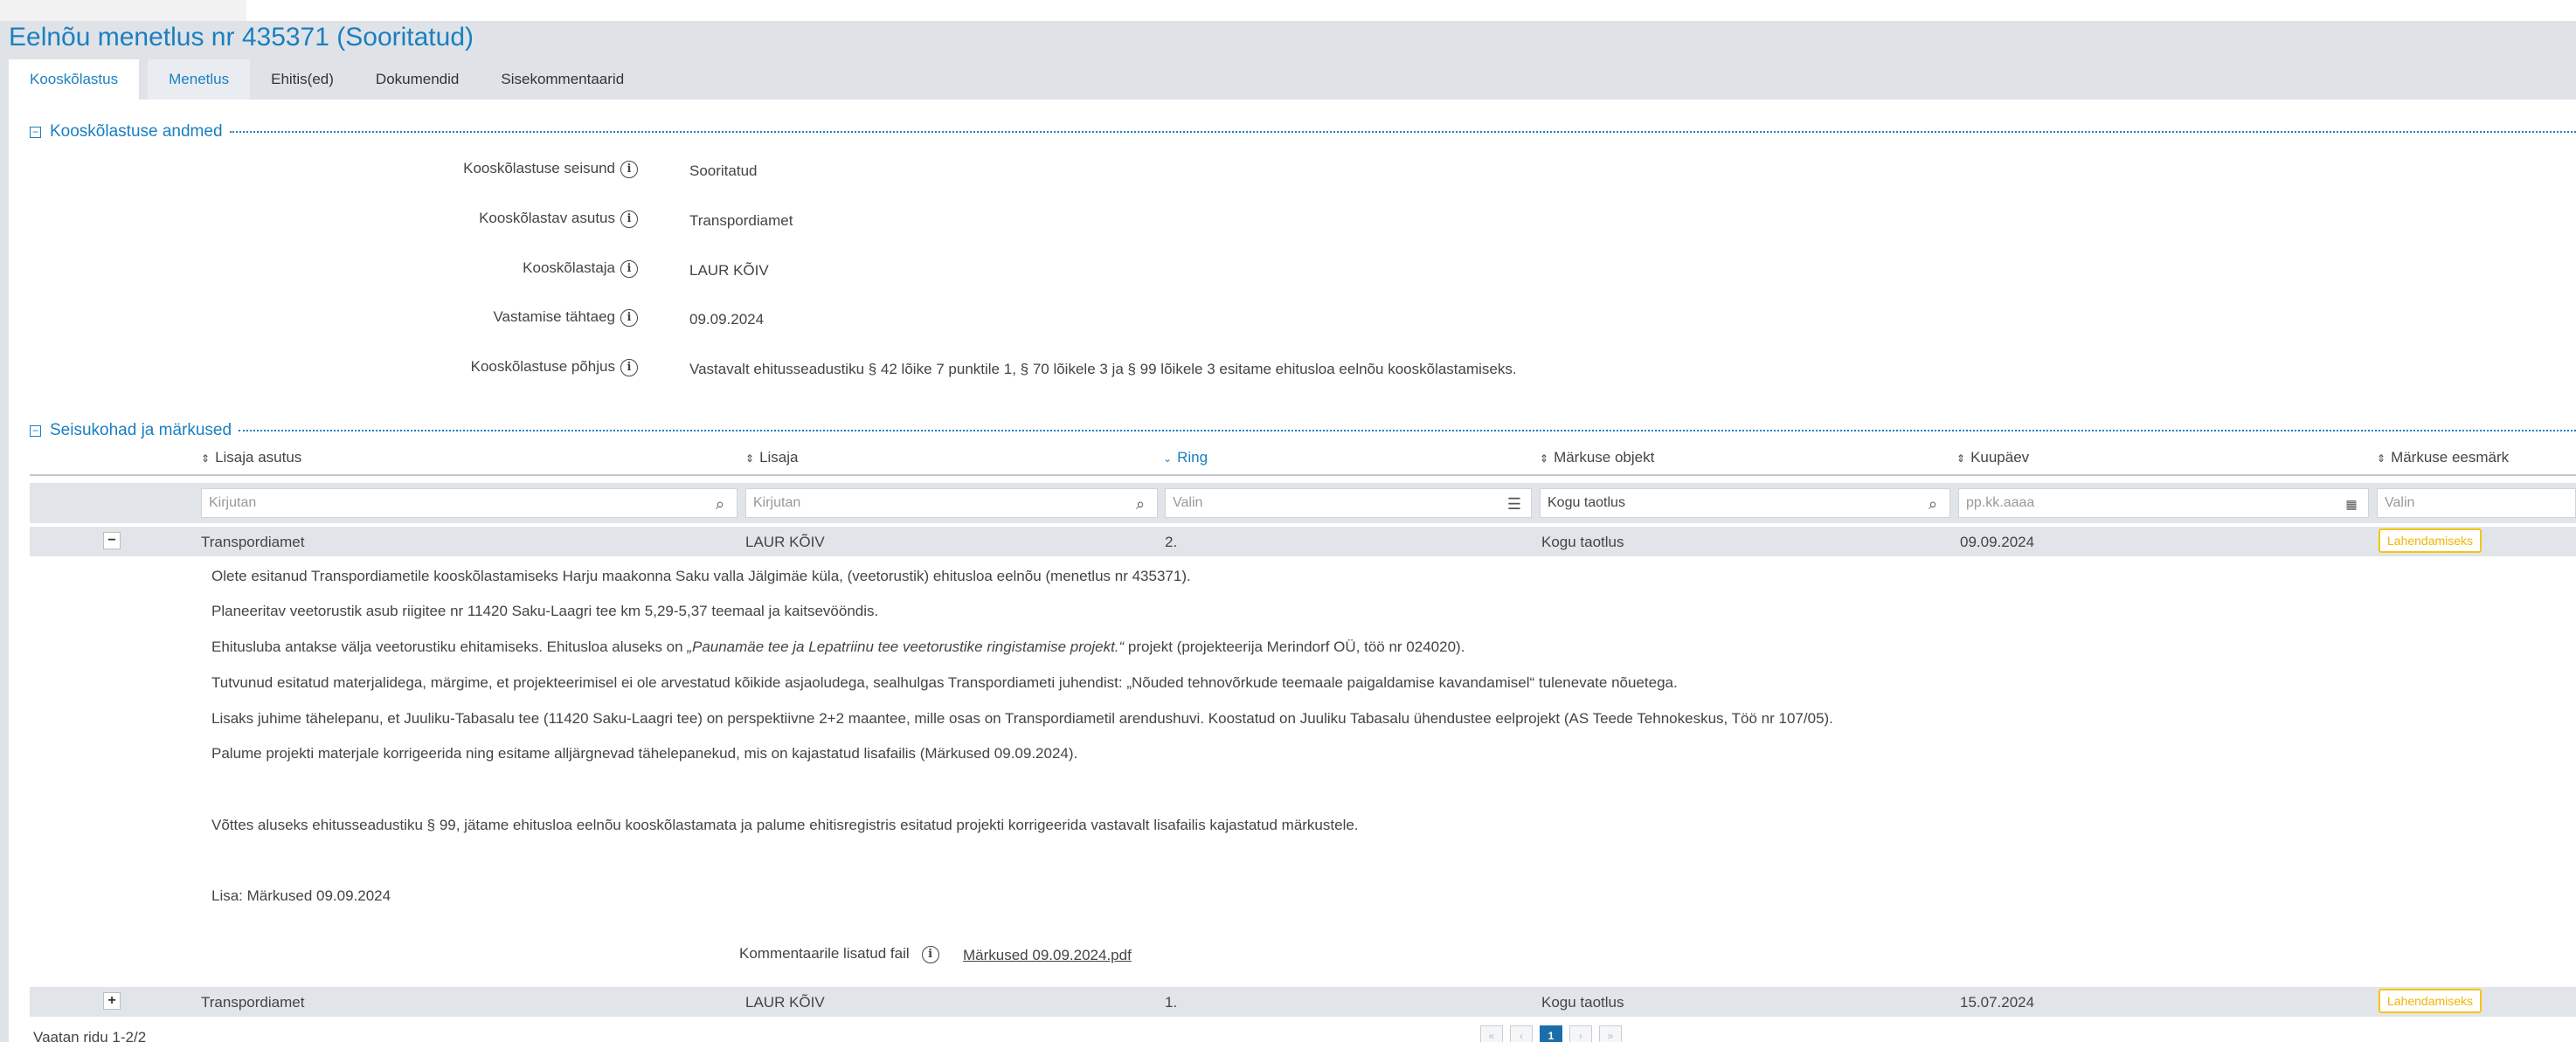 The image size is (2576, 1042). I want to click on section-divider, so click(1407, 430).